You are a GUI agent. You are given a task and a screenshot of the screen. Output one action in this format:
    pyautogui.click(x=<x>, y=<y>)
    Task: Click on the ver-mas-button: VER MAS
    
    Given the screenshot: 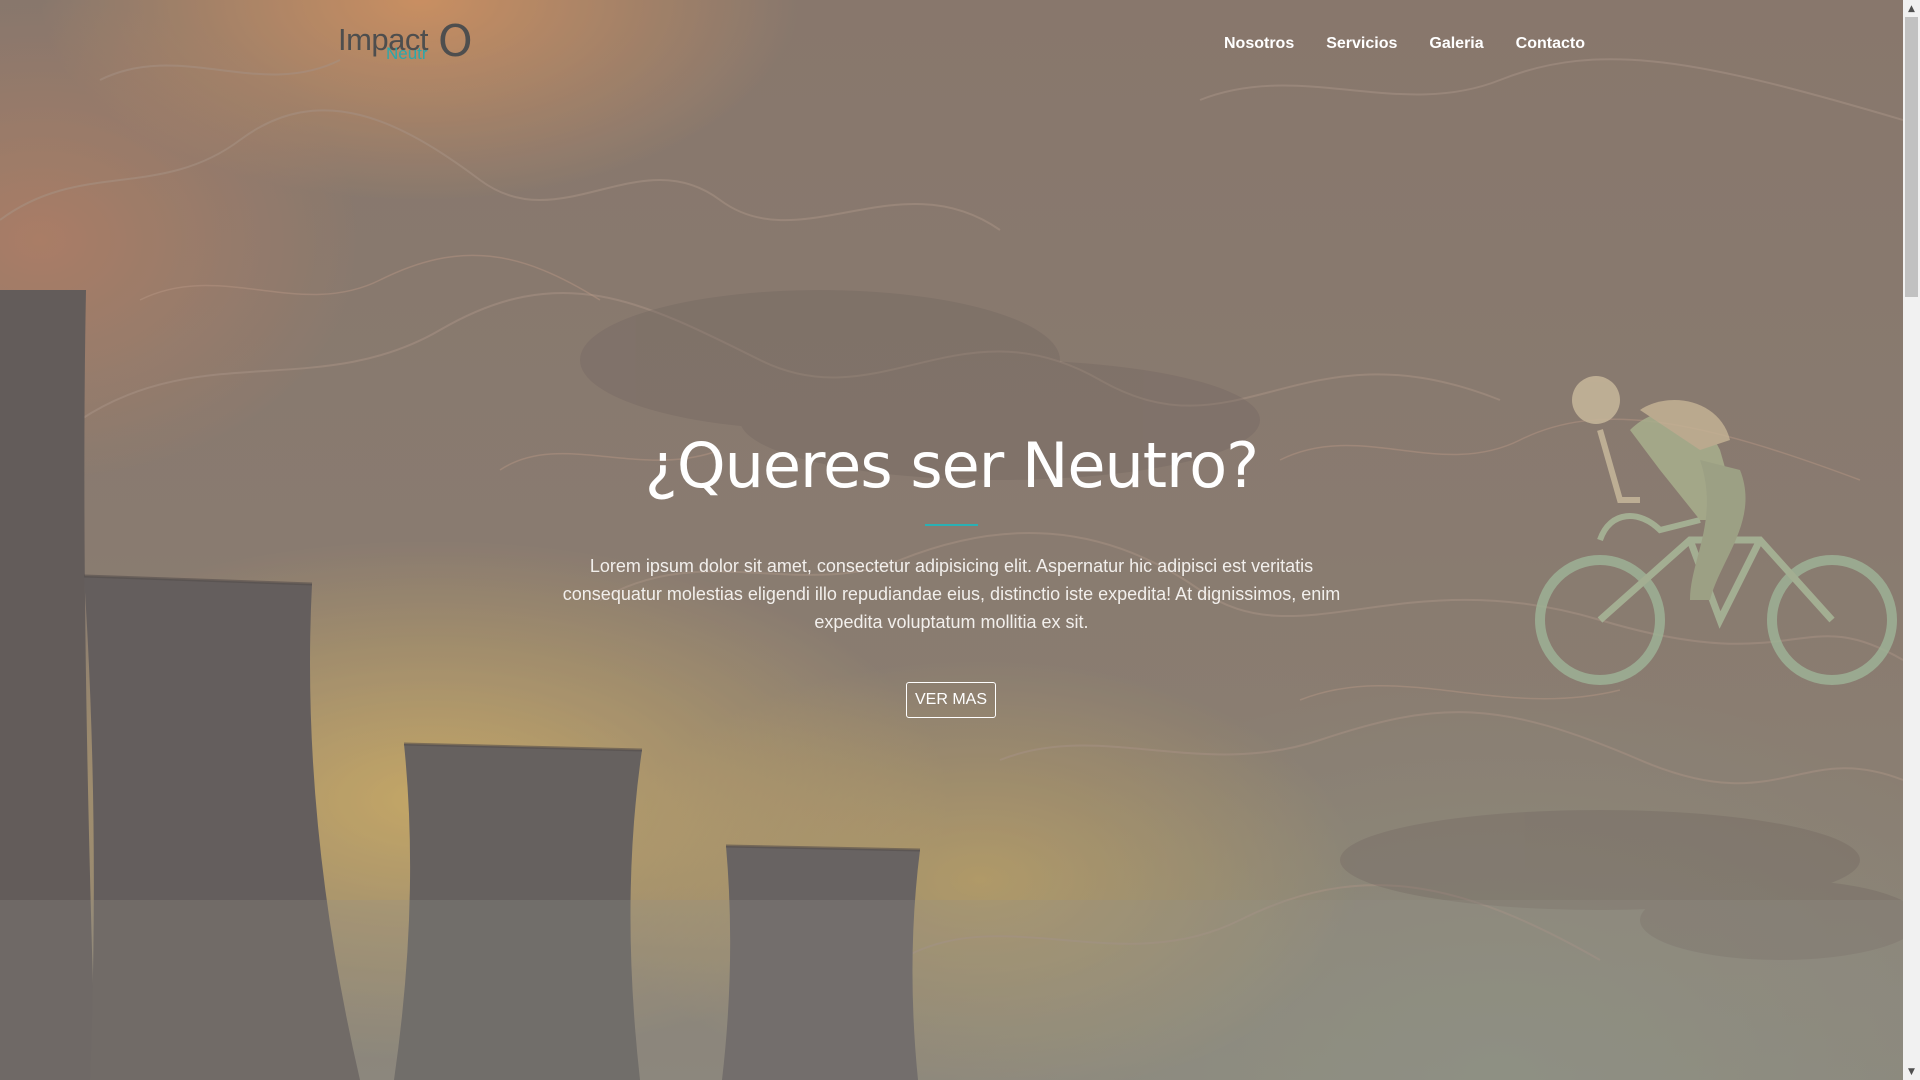 What is the action you would take?
    pyautogui.click(x=951, y=700)
    